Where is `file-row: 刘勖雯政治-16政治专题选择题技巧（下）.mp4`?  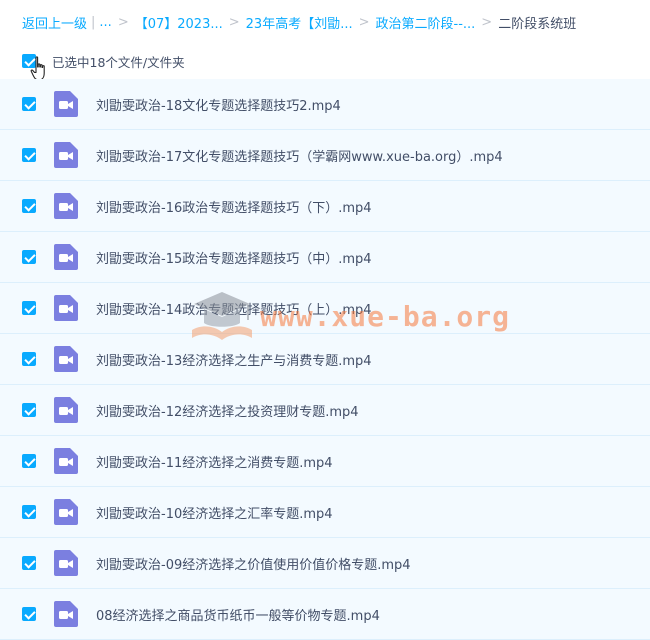
file-row: 刘勖雯政治-16政治专题选择题技巧（下）.mp4 is located at coordinates (325, 206).